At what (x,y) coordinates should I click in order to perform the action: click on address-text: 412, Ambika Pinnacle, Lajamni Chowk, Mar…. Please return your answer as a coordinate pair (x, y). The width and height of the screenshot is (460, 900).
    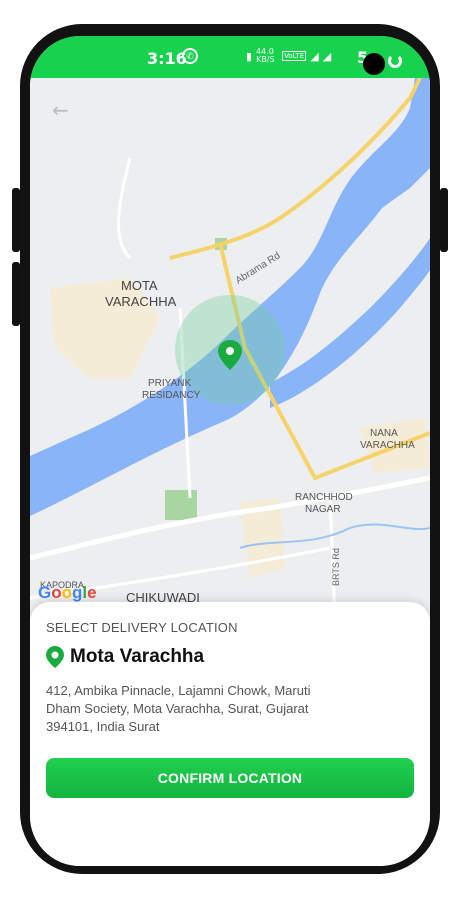
    Looking at the image, I should click on (178, 708).